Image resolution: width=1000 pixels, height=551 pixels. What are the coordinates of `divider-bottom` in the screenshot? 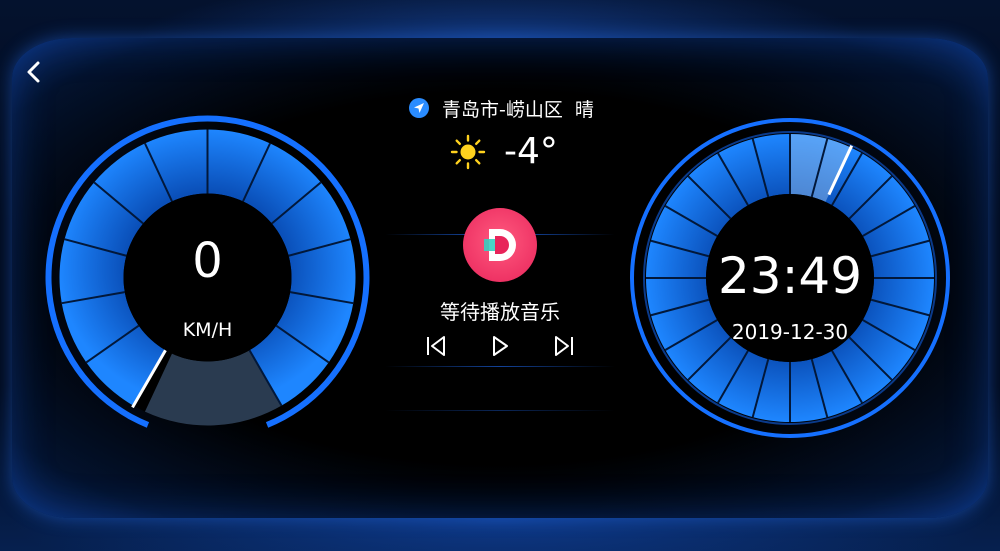 It's located at (500, 366).